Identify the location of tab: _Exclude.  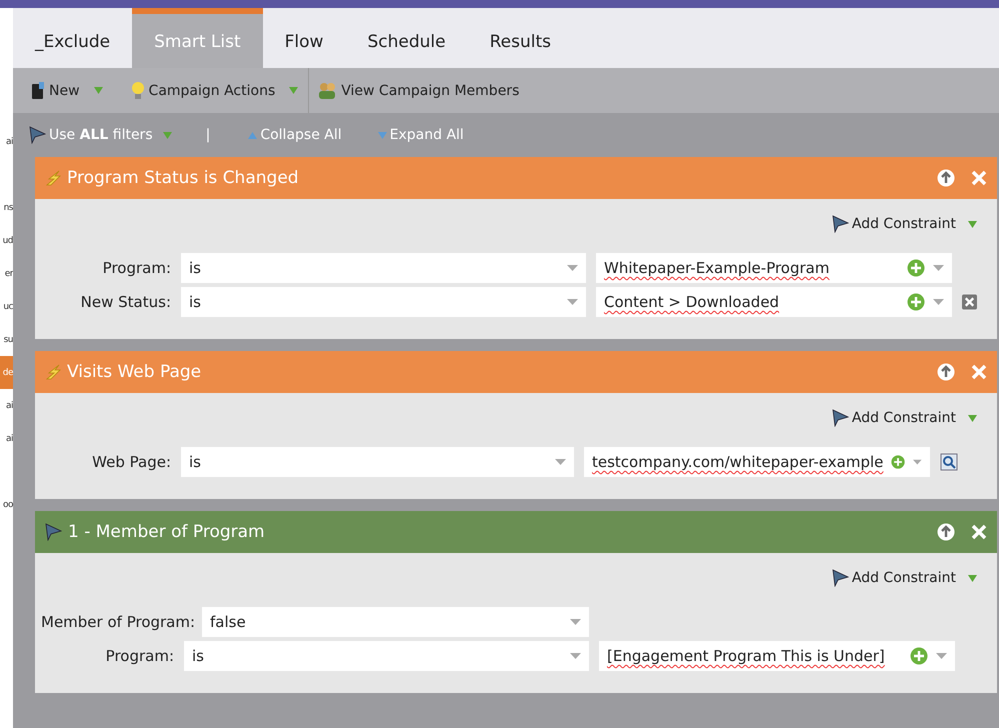
(72, 38).